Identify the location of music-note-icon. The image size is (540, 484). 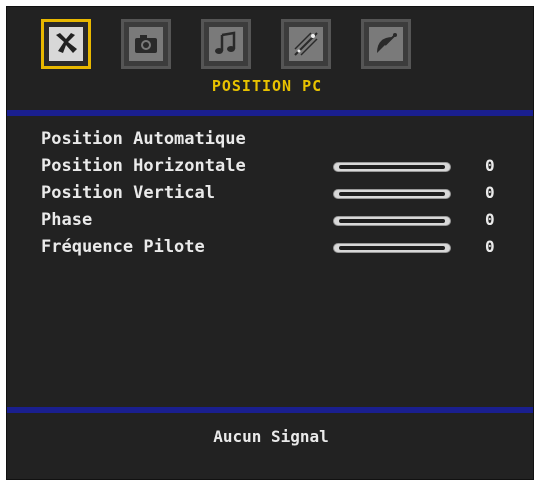
(226, 44).